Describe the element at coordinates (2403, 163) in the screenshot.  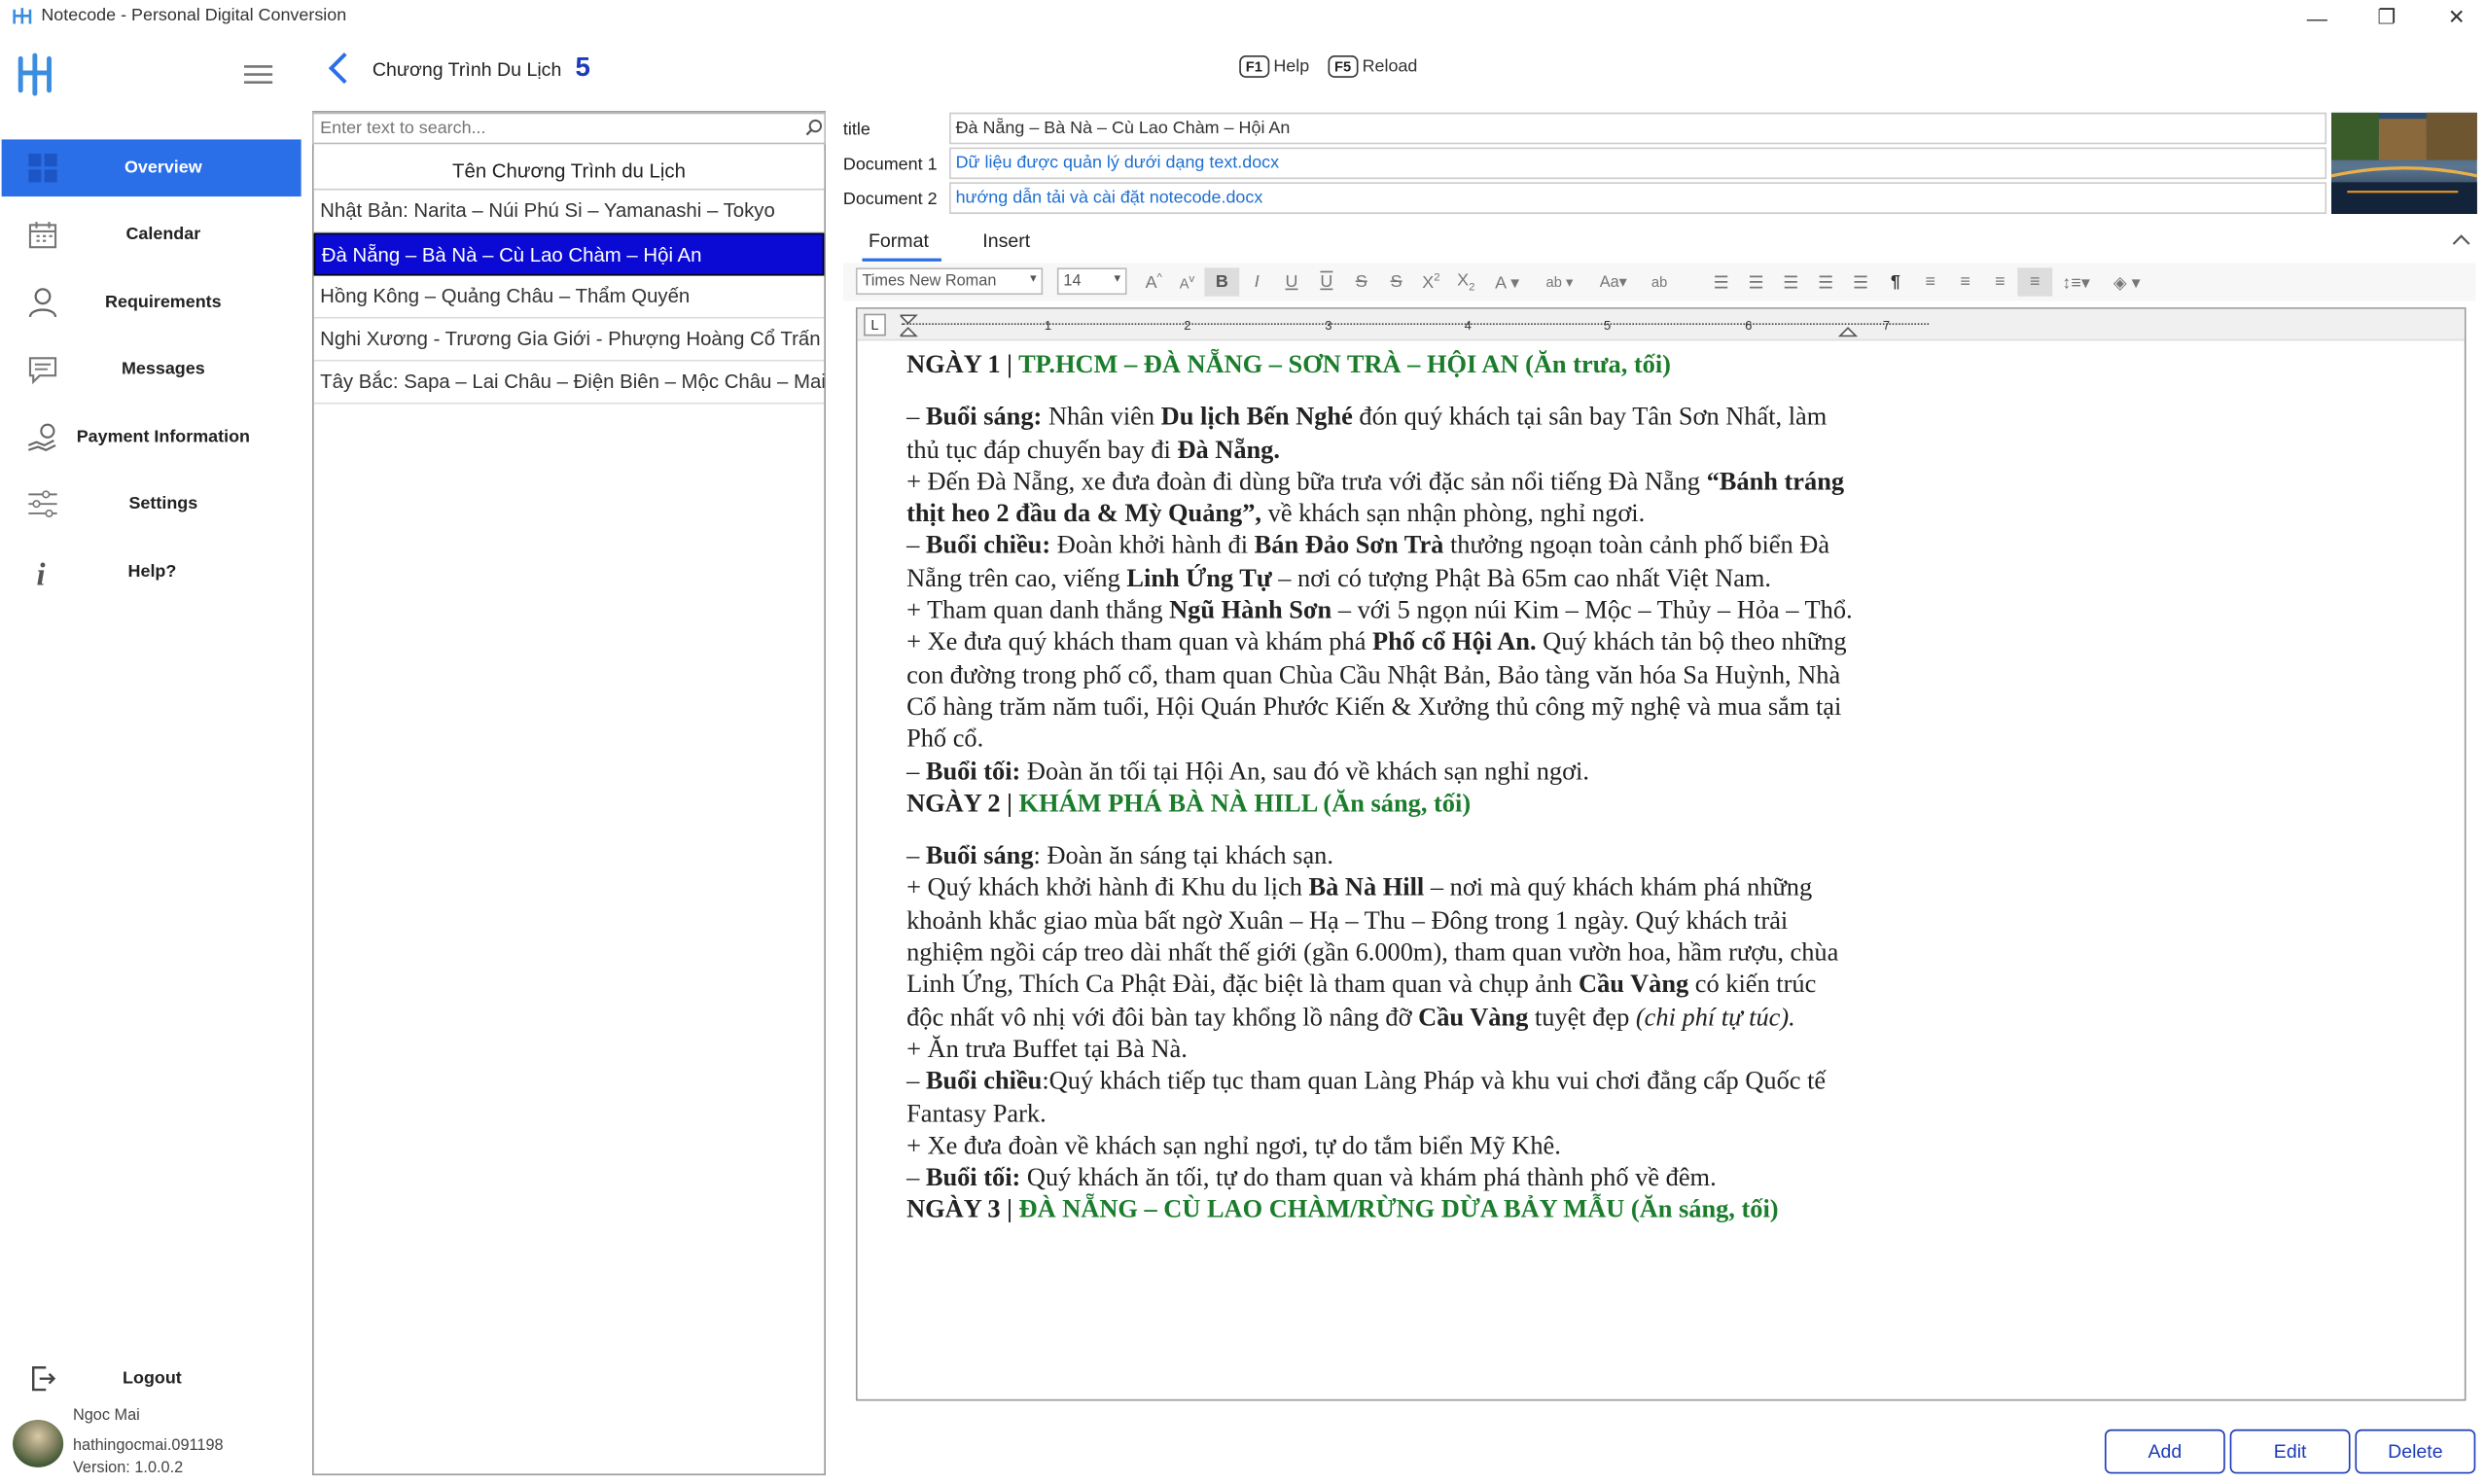
I see `tour-thumbnail-image` at that location.